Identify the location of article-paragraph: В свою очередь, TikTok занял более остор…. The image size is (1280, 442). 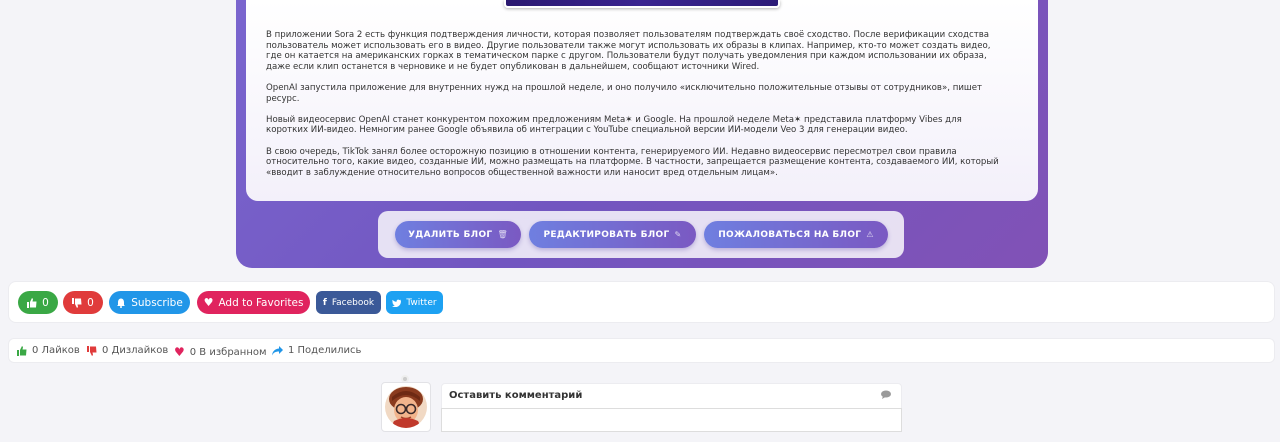
(632, 162).